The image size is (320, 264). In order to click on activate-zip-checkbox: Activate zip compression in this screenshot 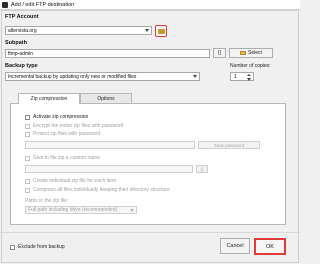, I will do `click(56, 117)`.